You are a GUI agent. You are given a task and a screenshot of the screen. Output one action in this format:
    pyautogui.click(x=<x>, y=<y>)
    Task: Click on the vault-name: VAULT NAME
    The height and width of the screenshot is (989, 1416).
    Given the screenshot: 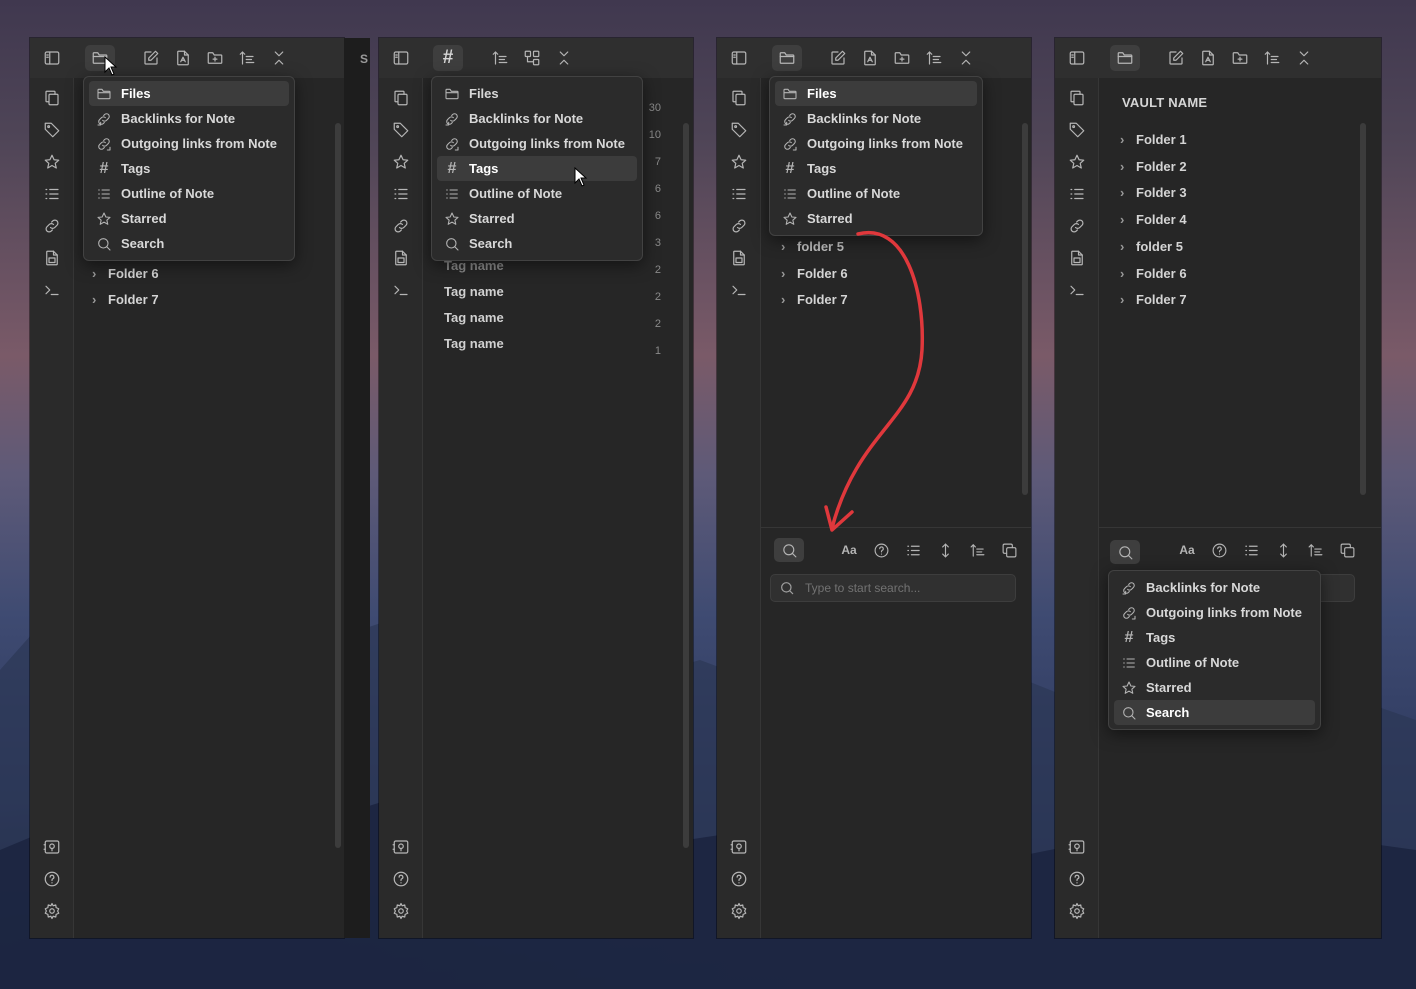 What is the action you would take?
    pyautogui.click(x=1164, y=102)
    